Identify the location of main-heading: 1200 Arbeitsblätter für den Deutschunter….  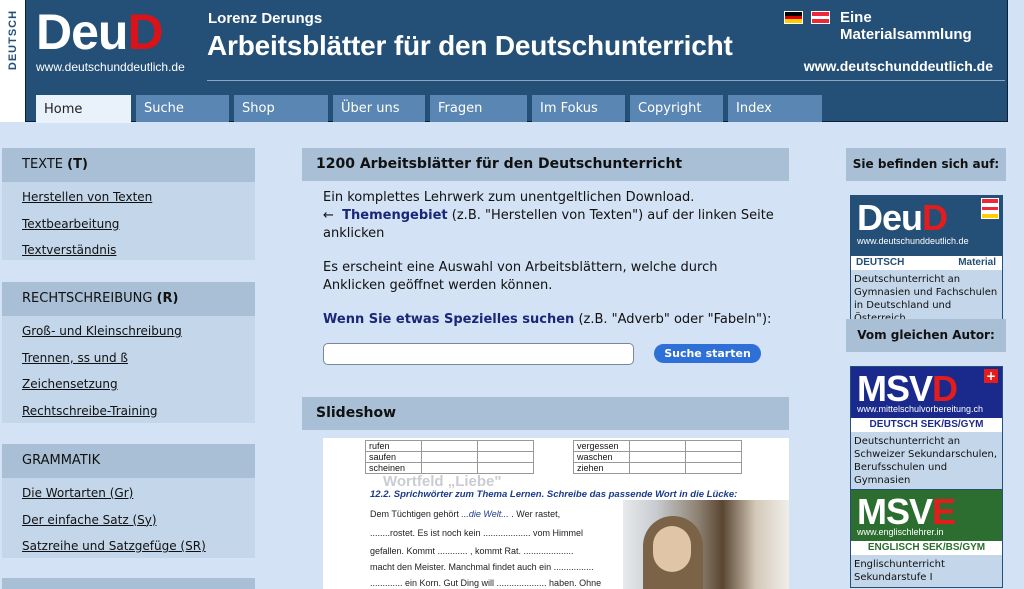
(545, 164).